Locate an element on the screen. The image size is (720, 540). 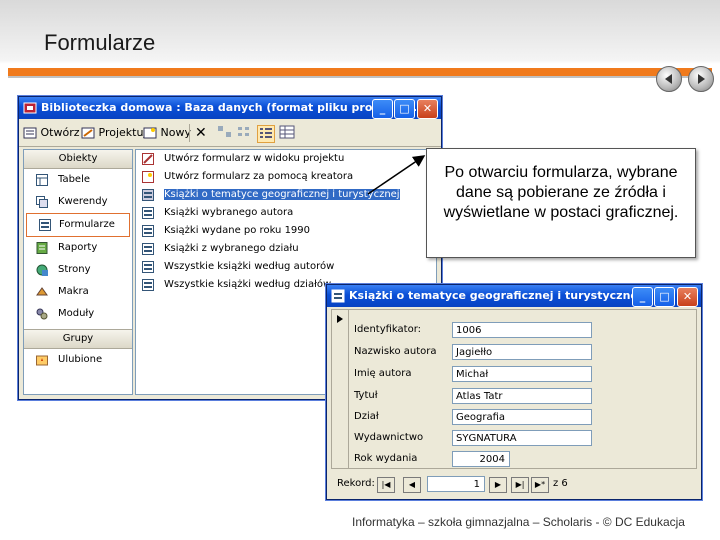
record-navigation: Rekord: |◀ ◀ 1 ▶ ▶| ▶* z 6 is located at coordinates (514, 485).